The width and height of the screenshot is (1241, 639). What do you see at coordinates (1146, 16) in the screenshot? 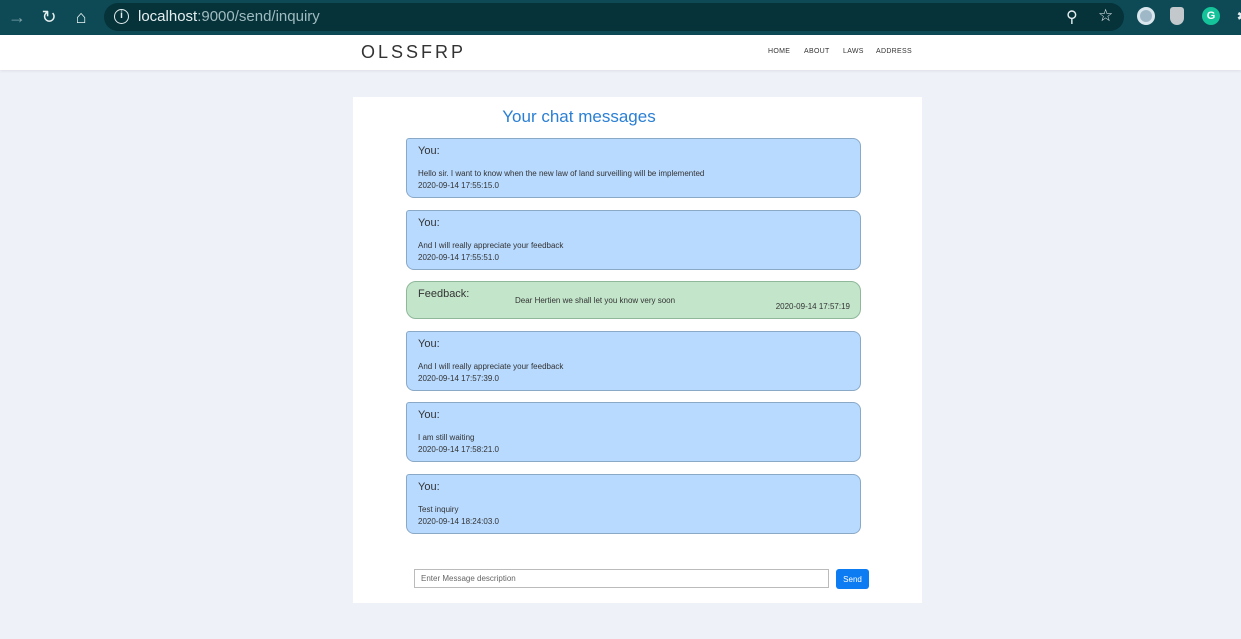
I see `extension-icon` at bounding box center [1146, 16].